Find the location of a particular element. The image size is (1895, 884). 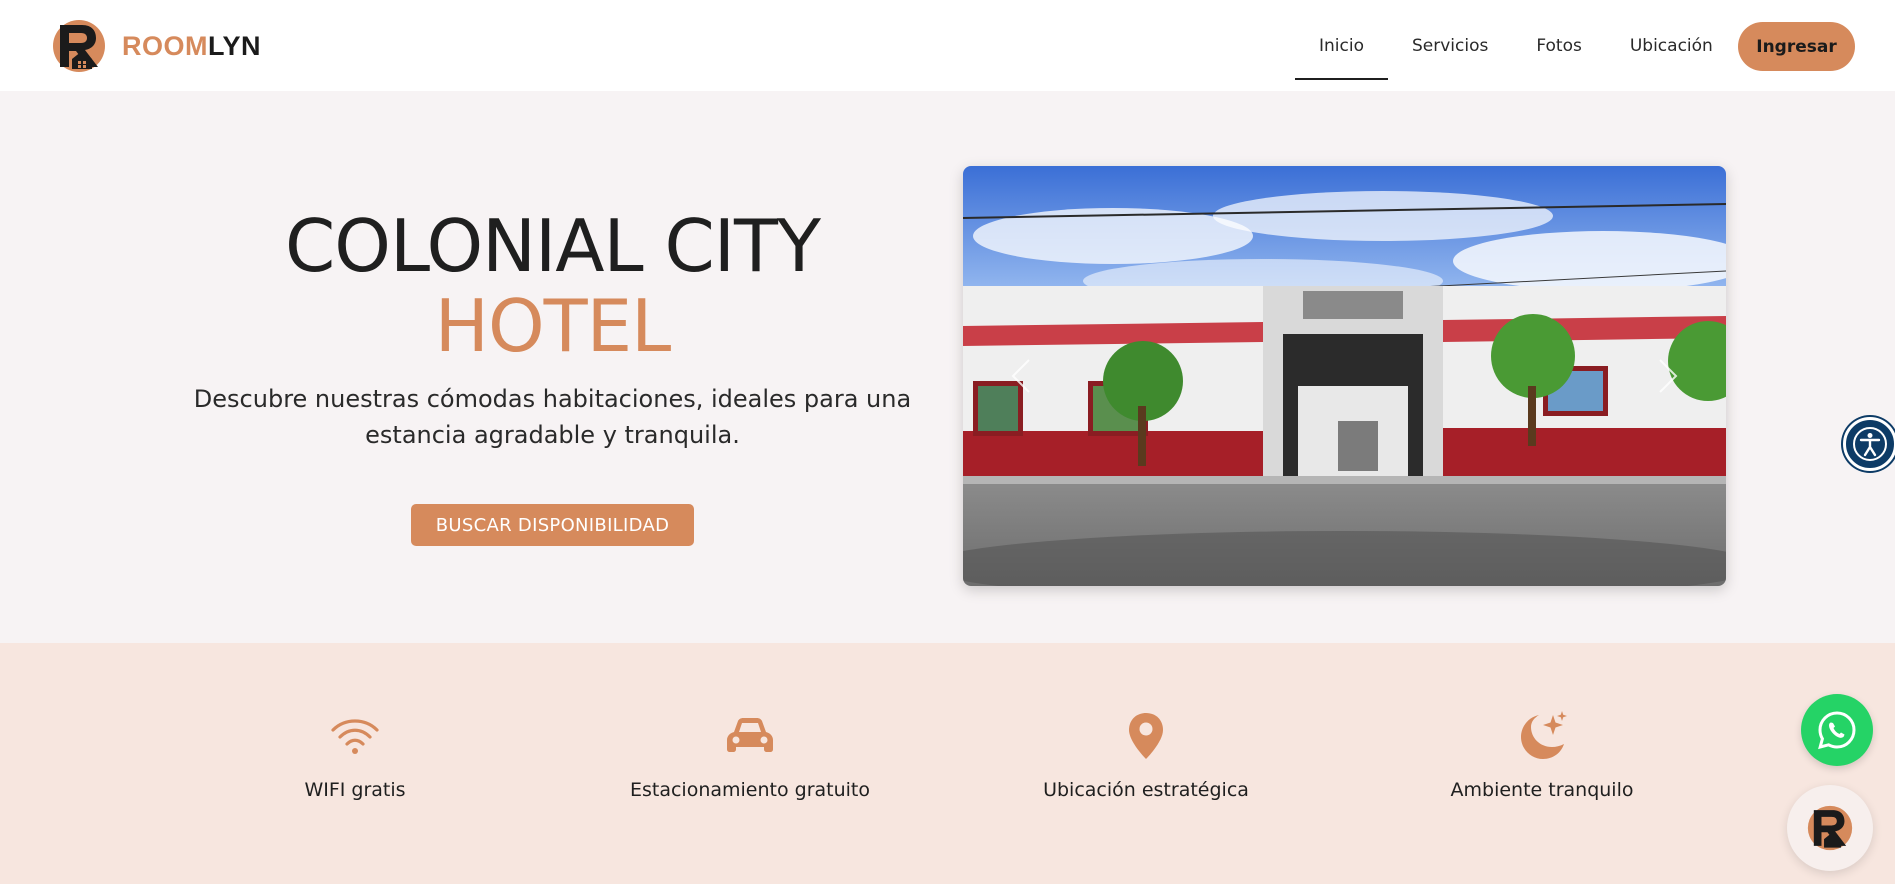

carousel-next-button is located at coordinates (1668, 376).